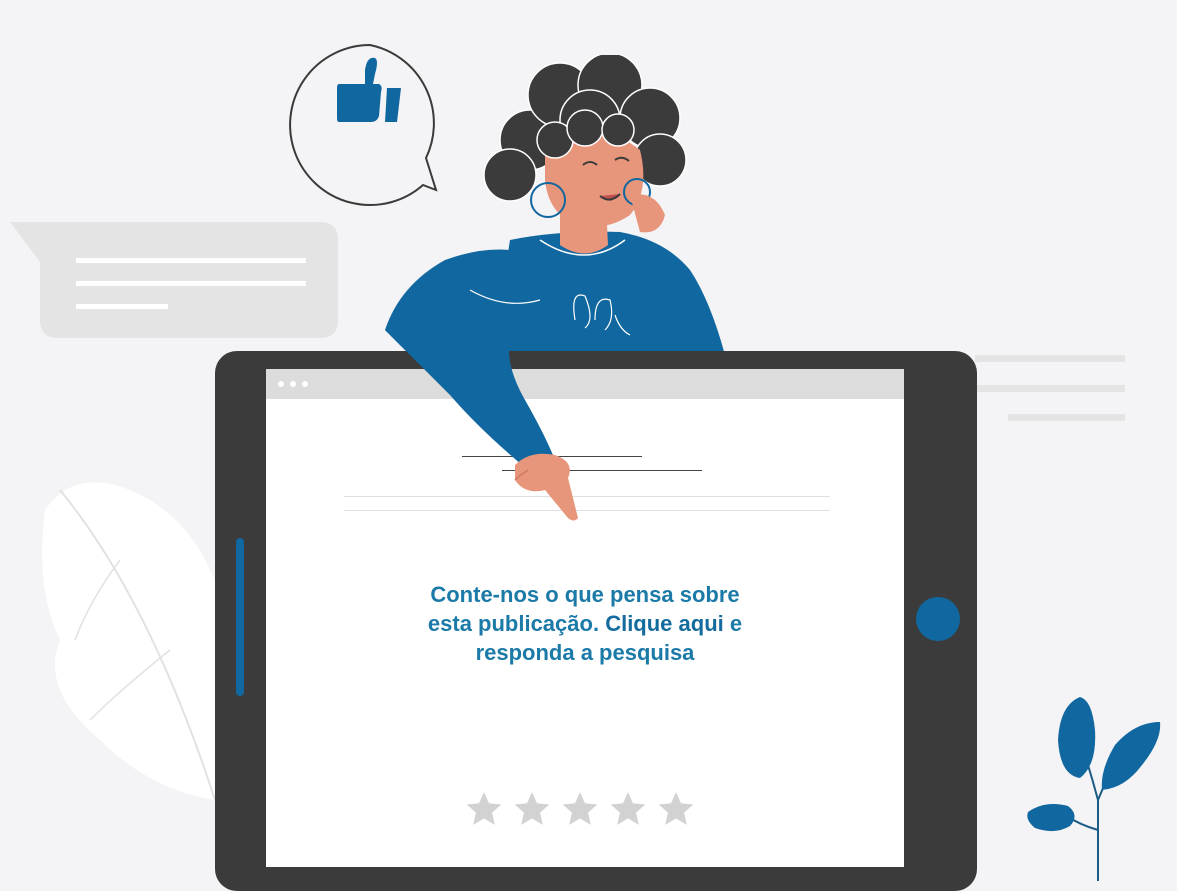  Describe the element at coordinates (1094, 789) in the screenshot. I see `plant-decoration` at that location.